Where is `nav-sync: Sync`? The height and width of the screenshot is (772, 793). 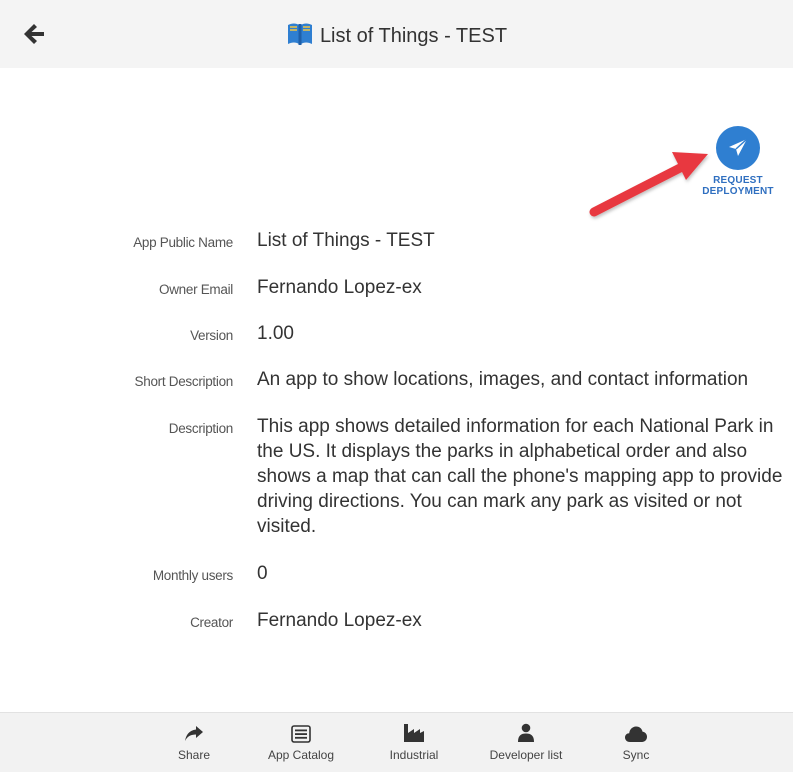 nav-sync: Sync is located at coordinates (636, 741).